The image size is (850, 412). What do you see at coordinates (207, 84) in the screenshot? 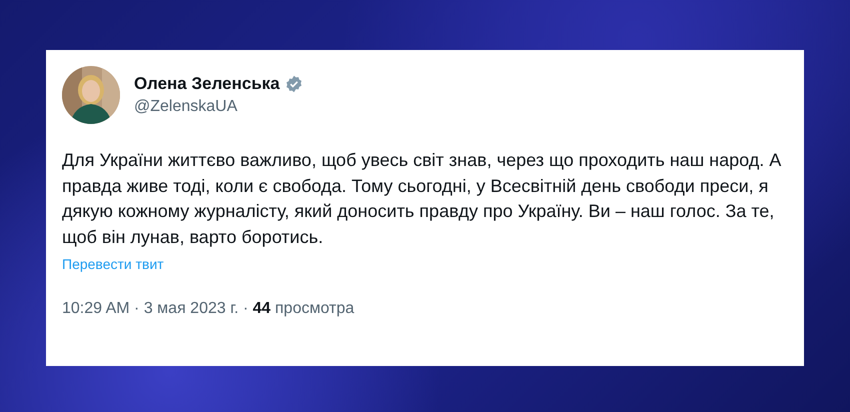
I see `author-name: Олена Зеленська` at bounding box center [207, 84].